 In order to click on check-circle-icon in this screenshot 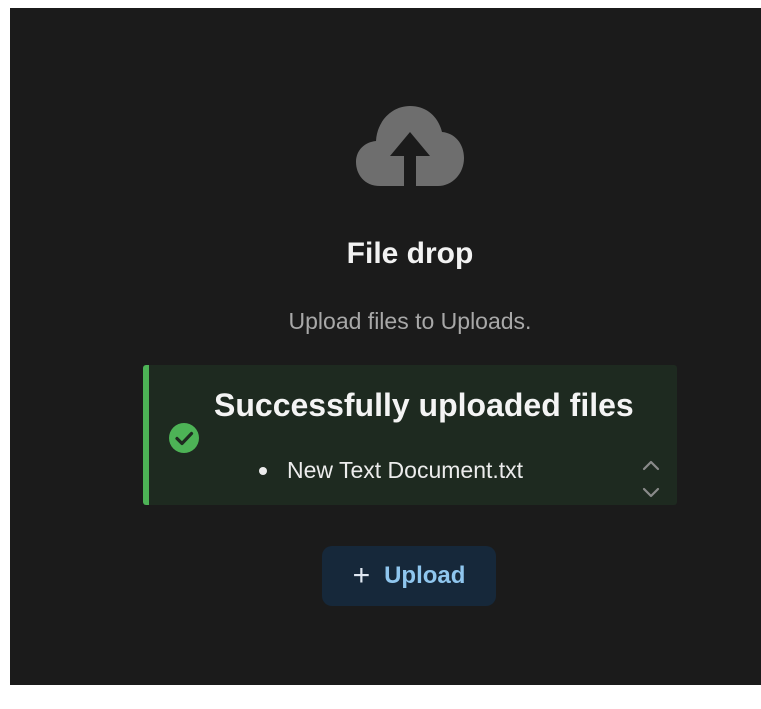, I will do `click(184, 438)`.